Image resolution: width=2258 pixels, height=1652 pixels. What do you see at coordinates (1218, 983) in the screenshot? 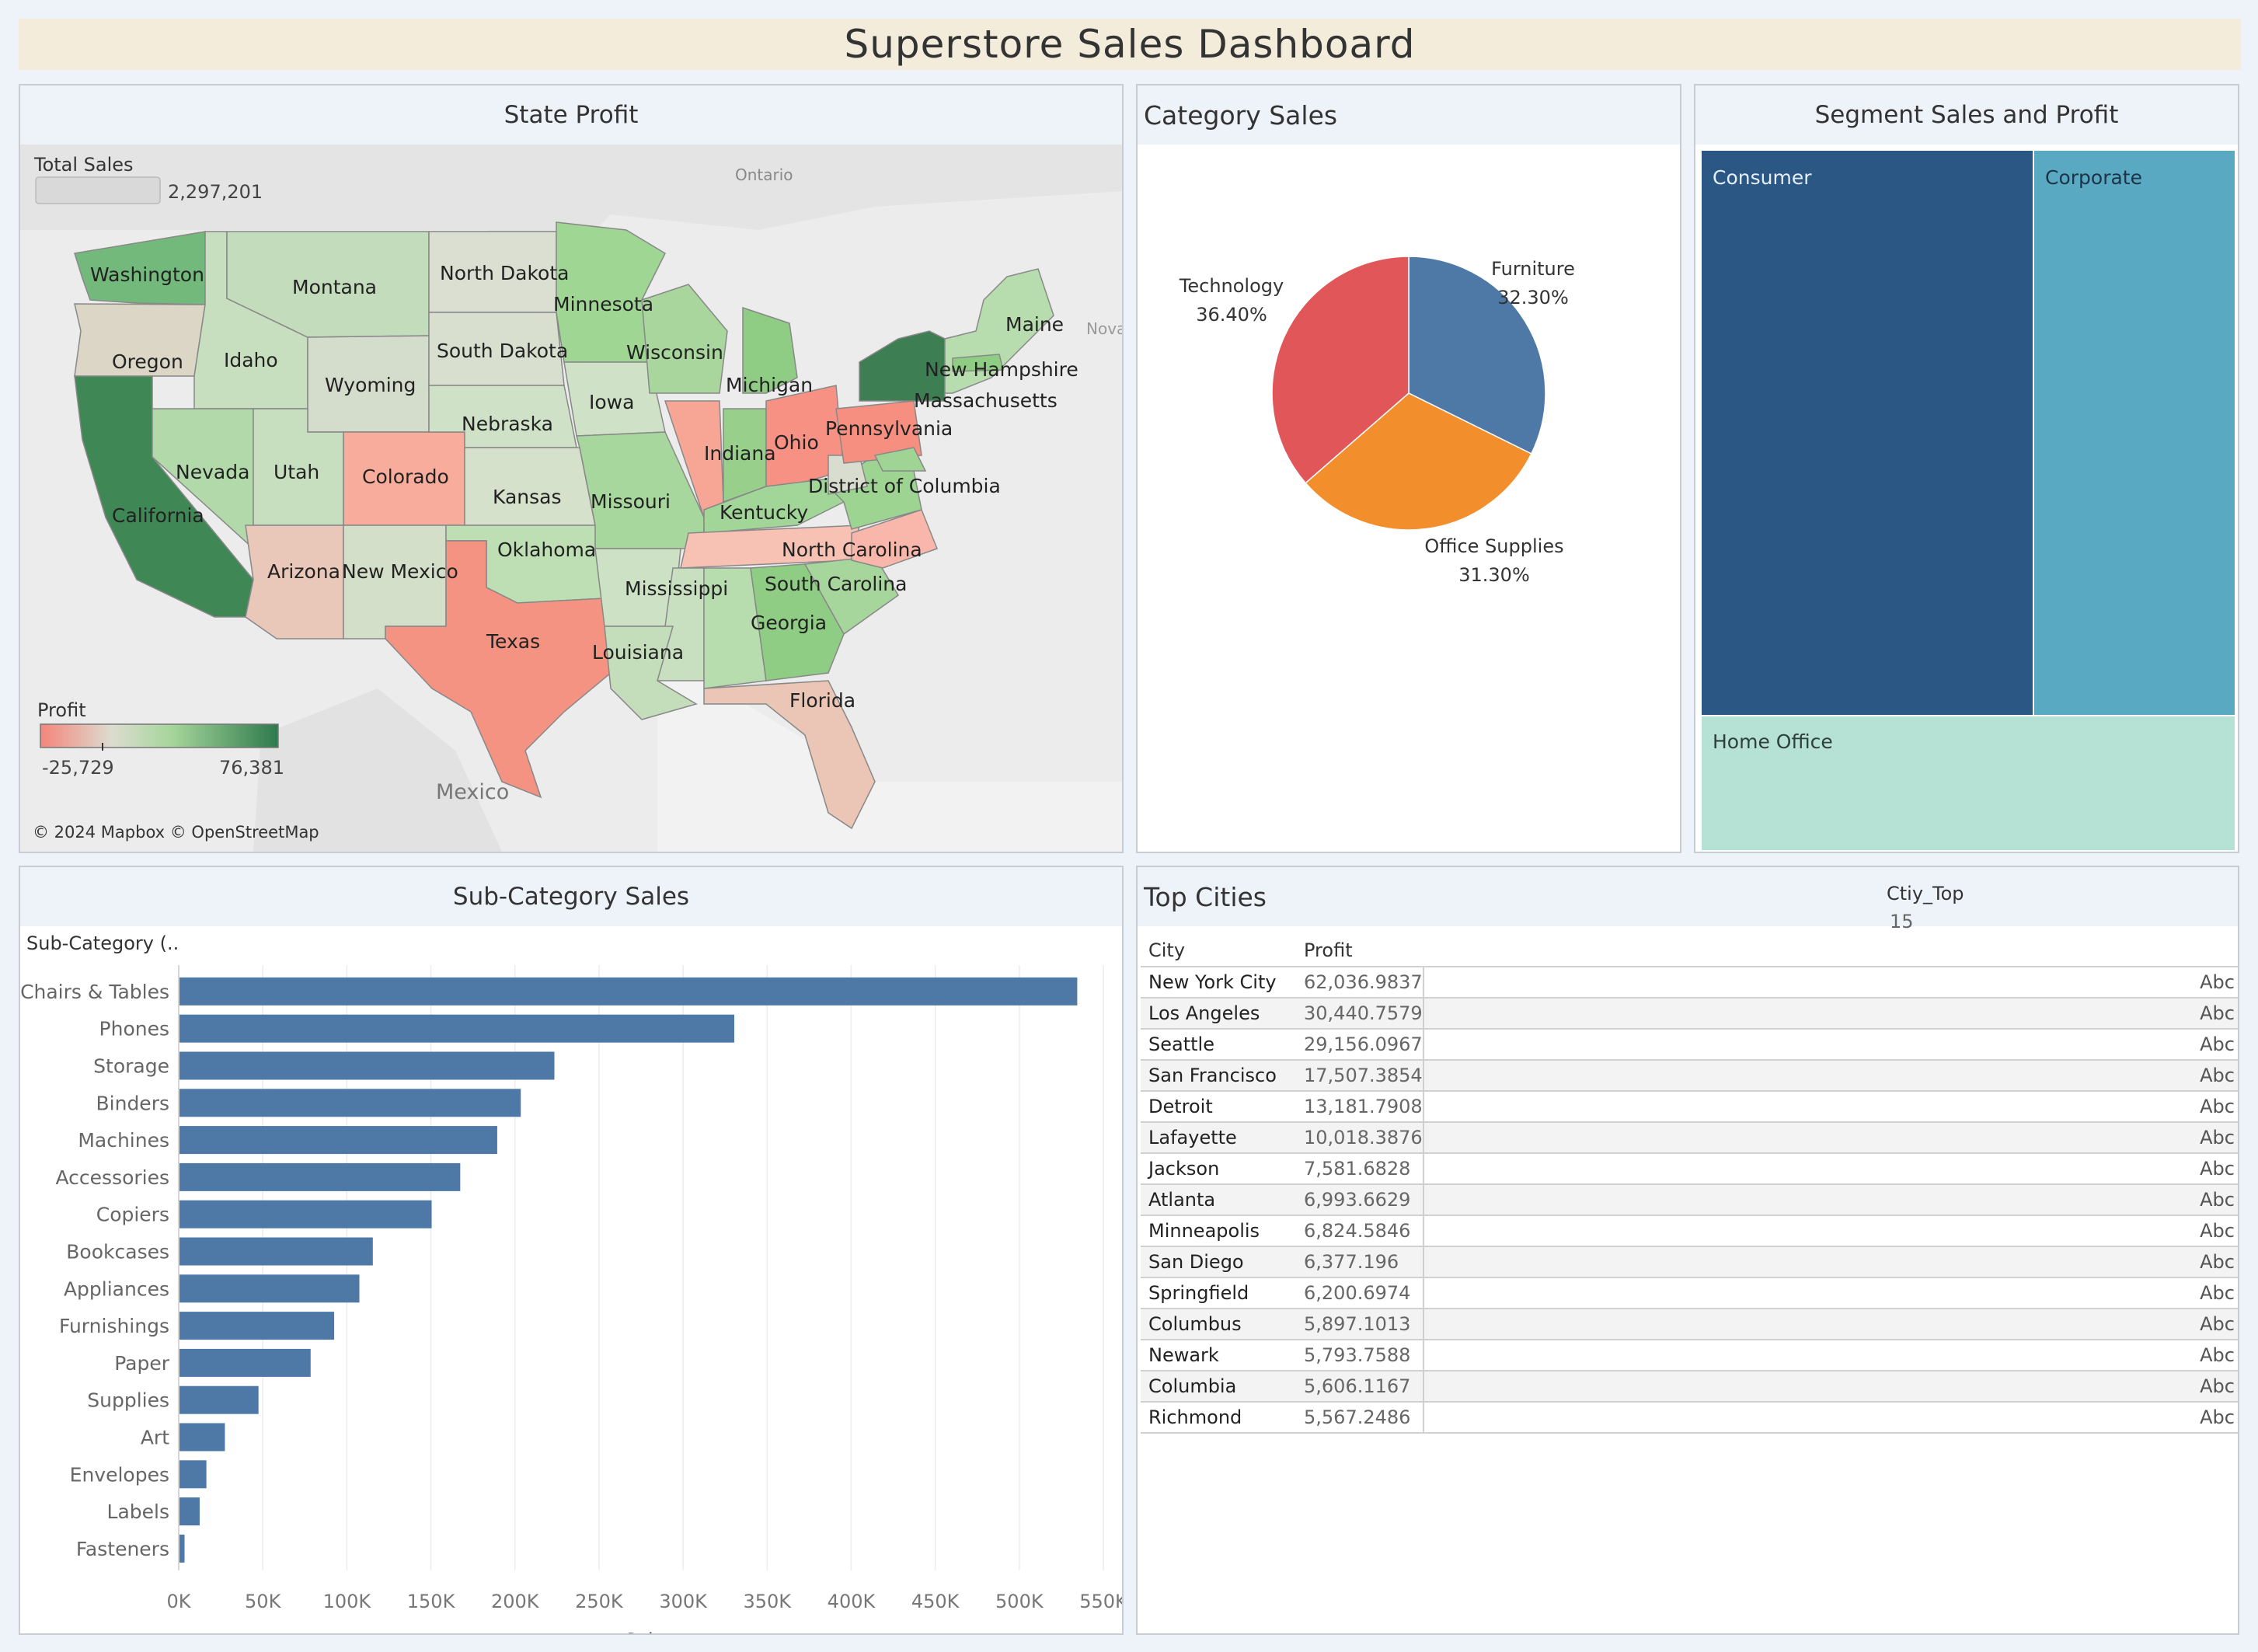
I see `cell-city: New York City` at bounding box center [1218, 983].